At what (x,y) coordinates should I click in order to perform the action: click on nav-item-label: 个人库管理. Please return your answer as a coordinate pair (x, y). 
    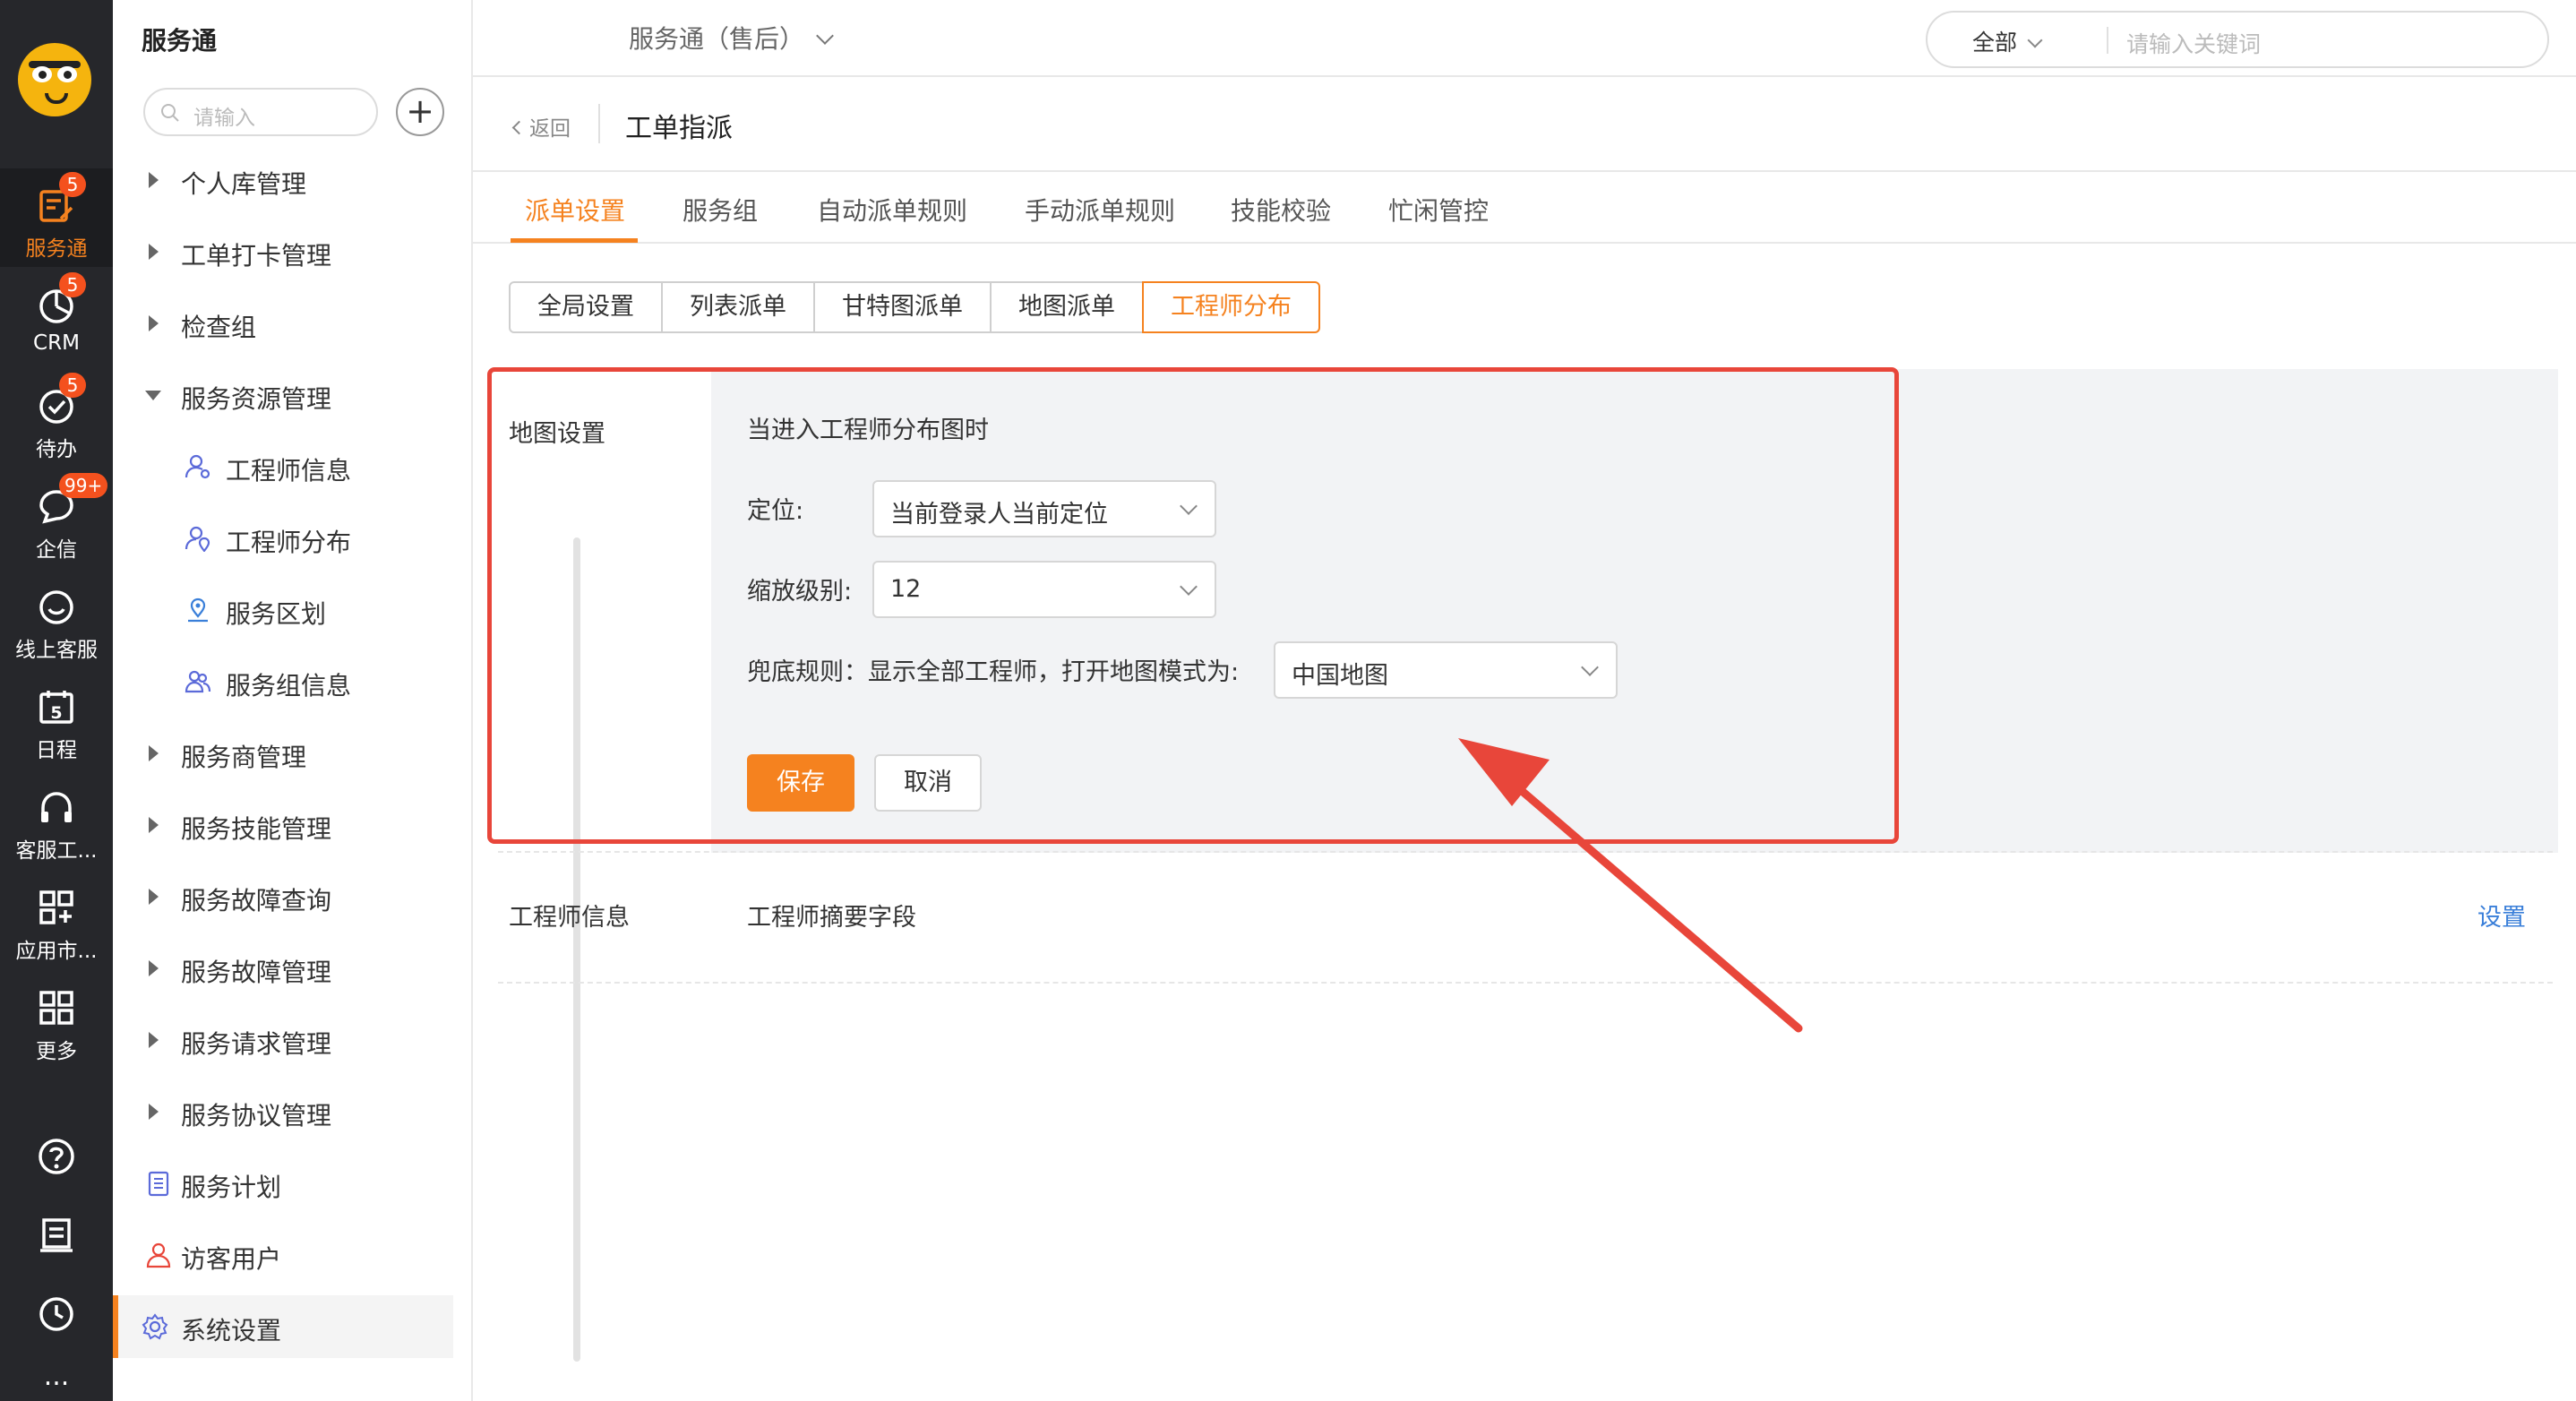
    Looking at the image, I should click on (244, 184).